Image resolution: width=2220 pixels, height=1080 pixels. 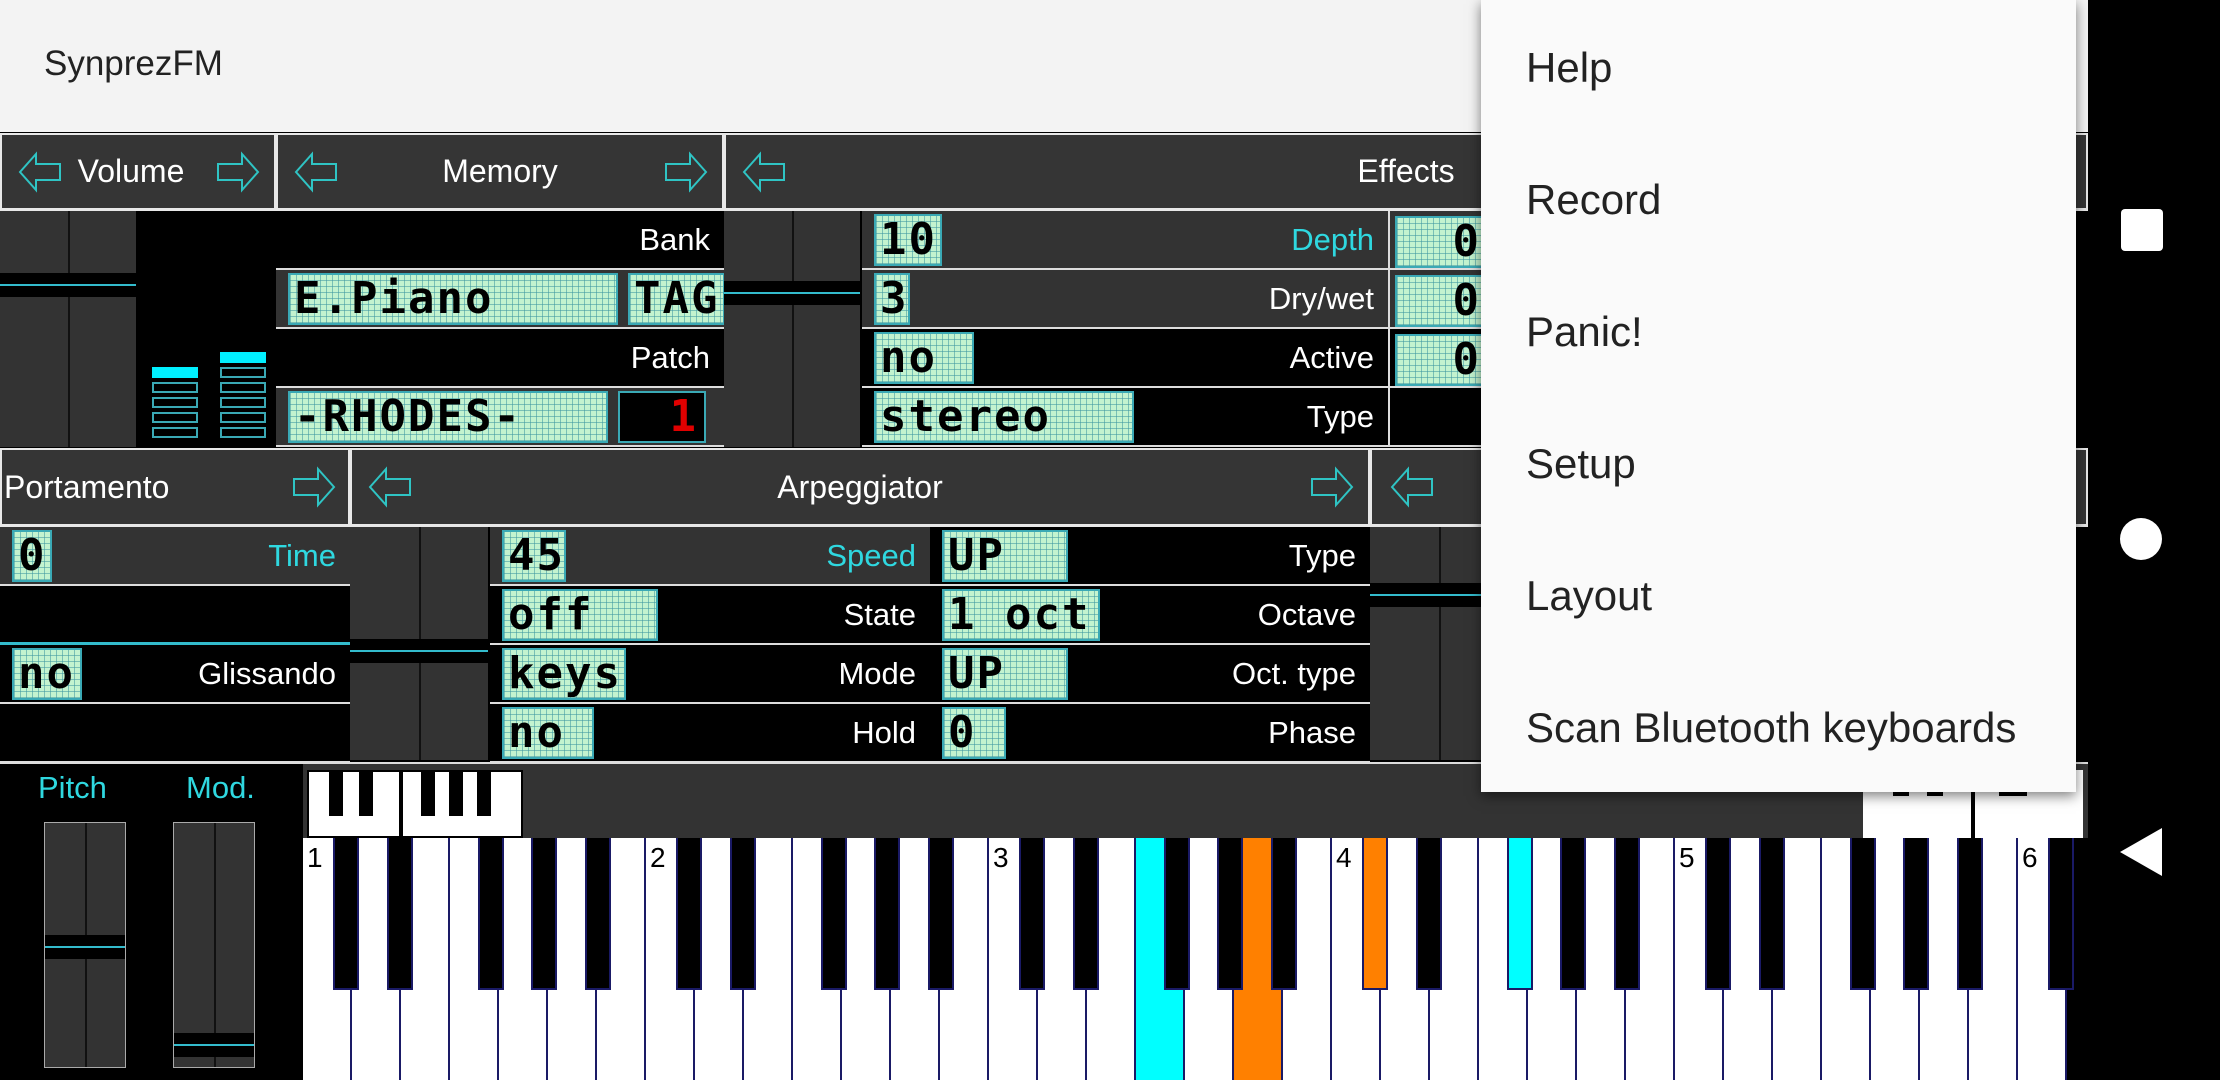 I want to click on param-row-oct-type: UP Oct. type, so click(x=1150, y=674).